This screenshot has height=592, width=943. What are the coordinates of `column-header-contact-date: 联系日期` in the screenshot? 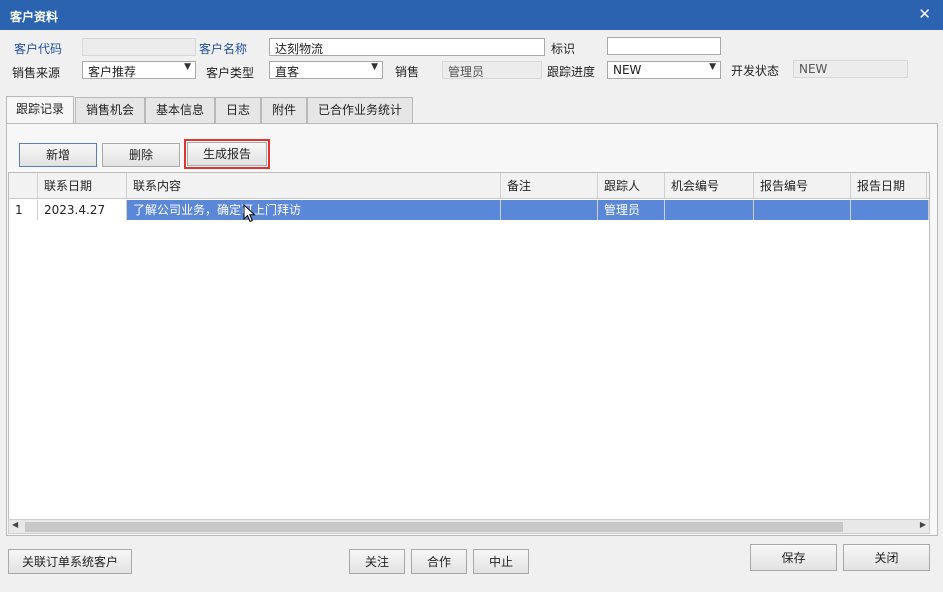 It's located at (82, 186).